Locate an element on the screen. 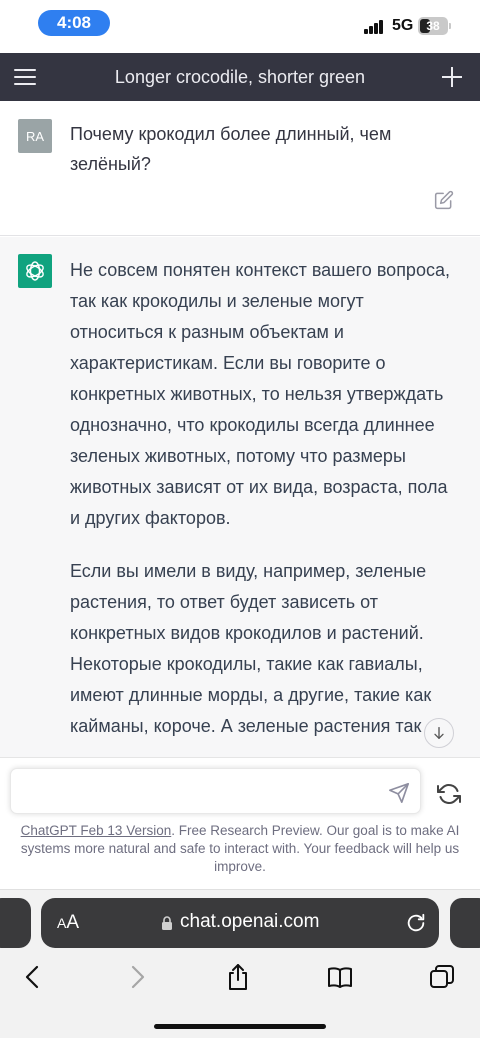 This screenshot has height=1038, width=480. regenerate-icon is located at coordinates (449, 794).